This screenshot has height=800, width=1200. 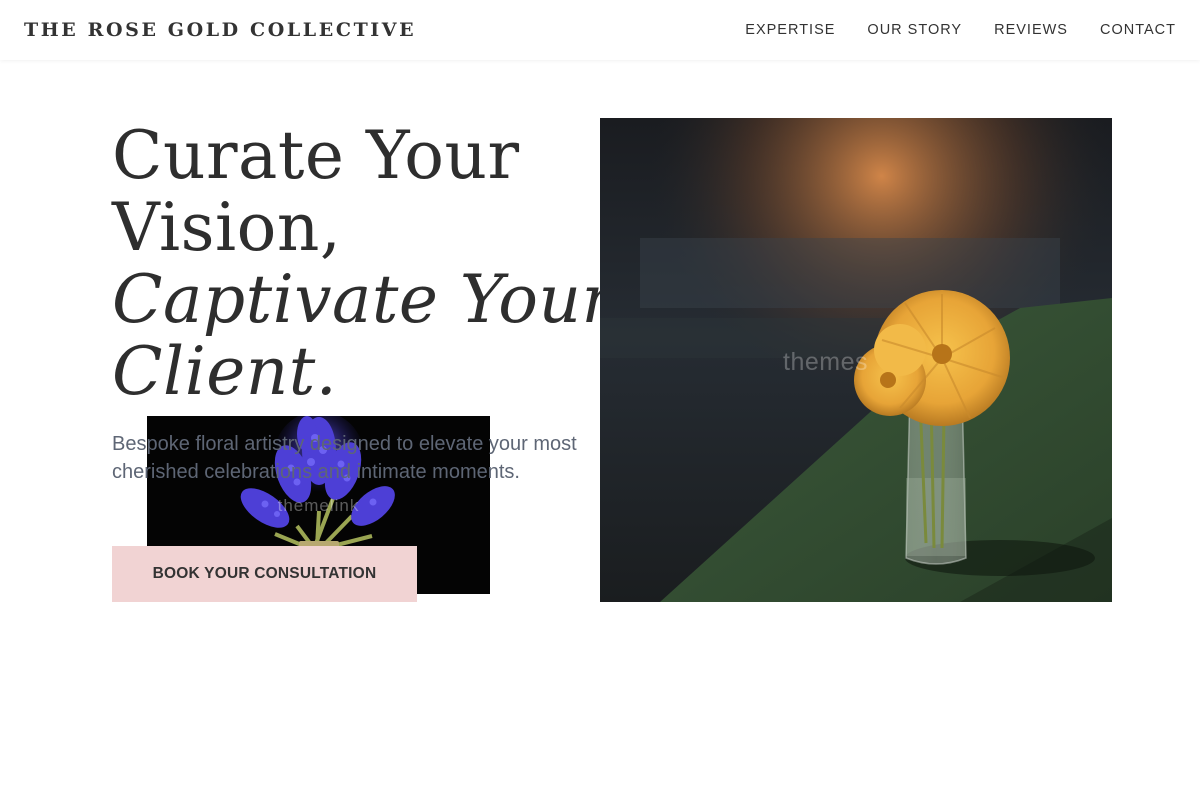 I want to click on nav-item-expertise: EXPERTISE, so click(x=790, y=30).